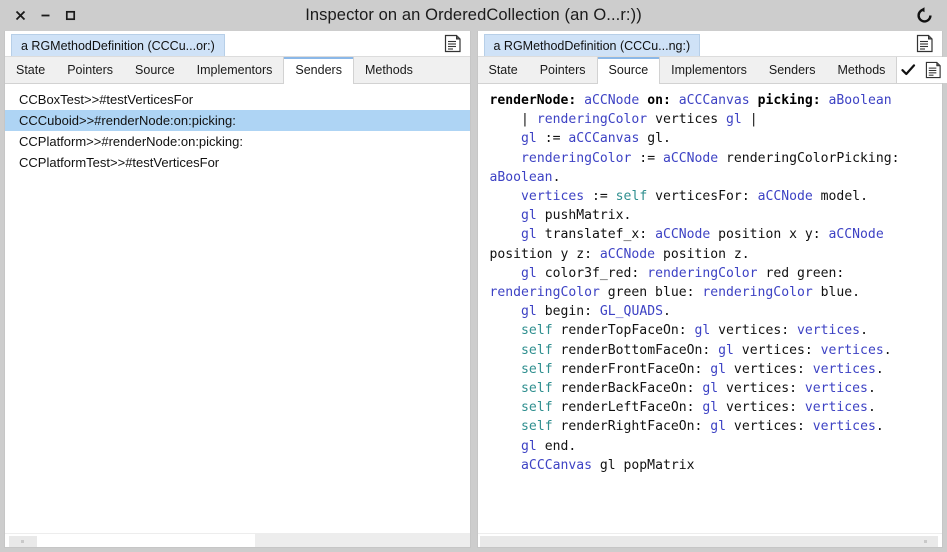 The image size is (947, 552). I want to click on code-token: verticesFor:, so click(702, 197).